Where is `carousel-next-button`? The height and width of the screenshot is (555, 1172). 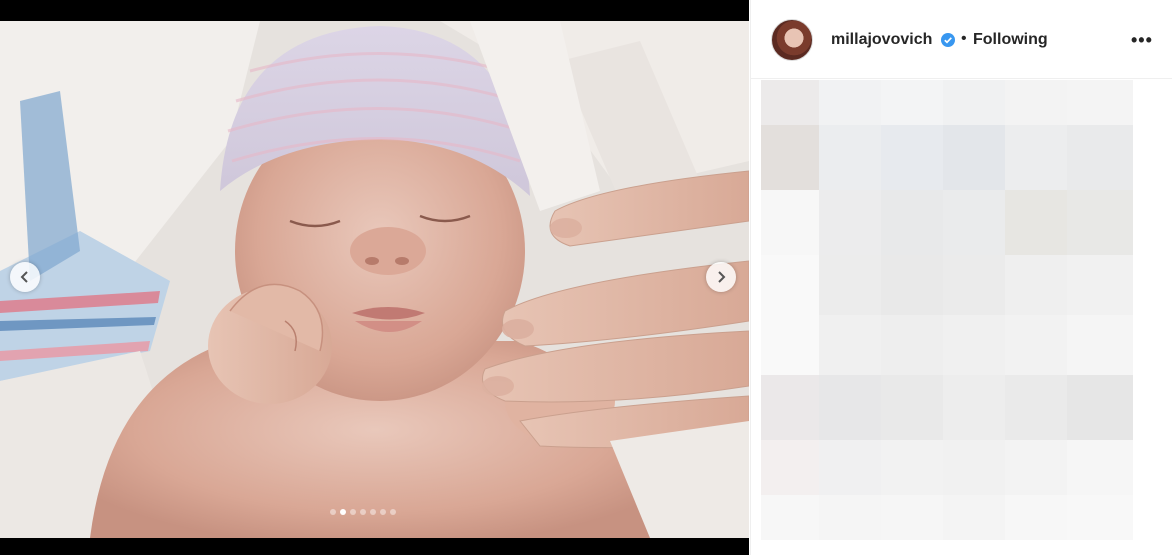 carousel-next-button is located at coordinates (721, 277).